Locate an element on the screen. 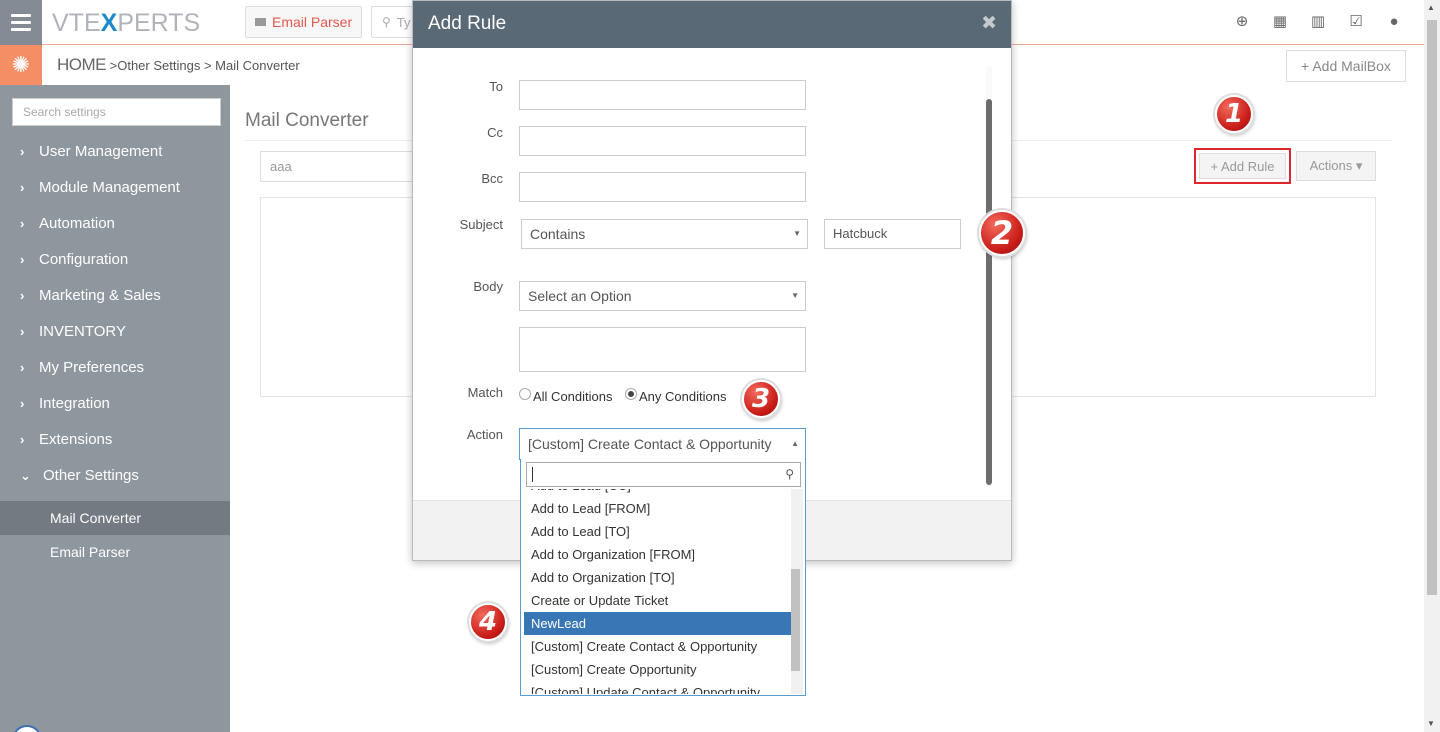 This screenshot has width=1440, height=732. radio-checked-icon is located at coordinates (631, 393).